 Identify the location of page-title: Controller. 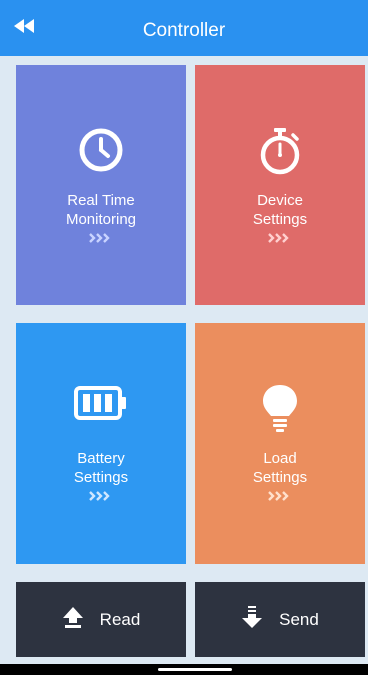
(184, 30).